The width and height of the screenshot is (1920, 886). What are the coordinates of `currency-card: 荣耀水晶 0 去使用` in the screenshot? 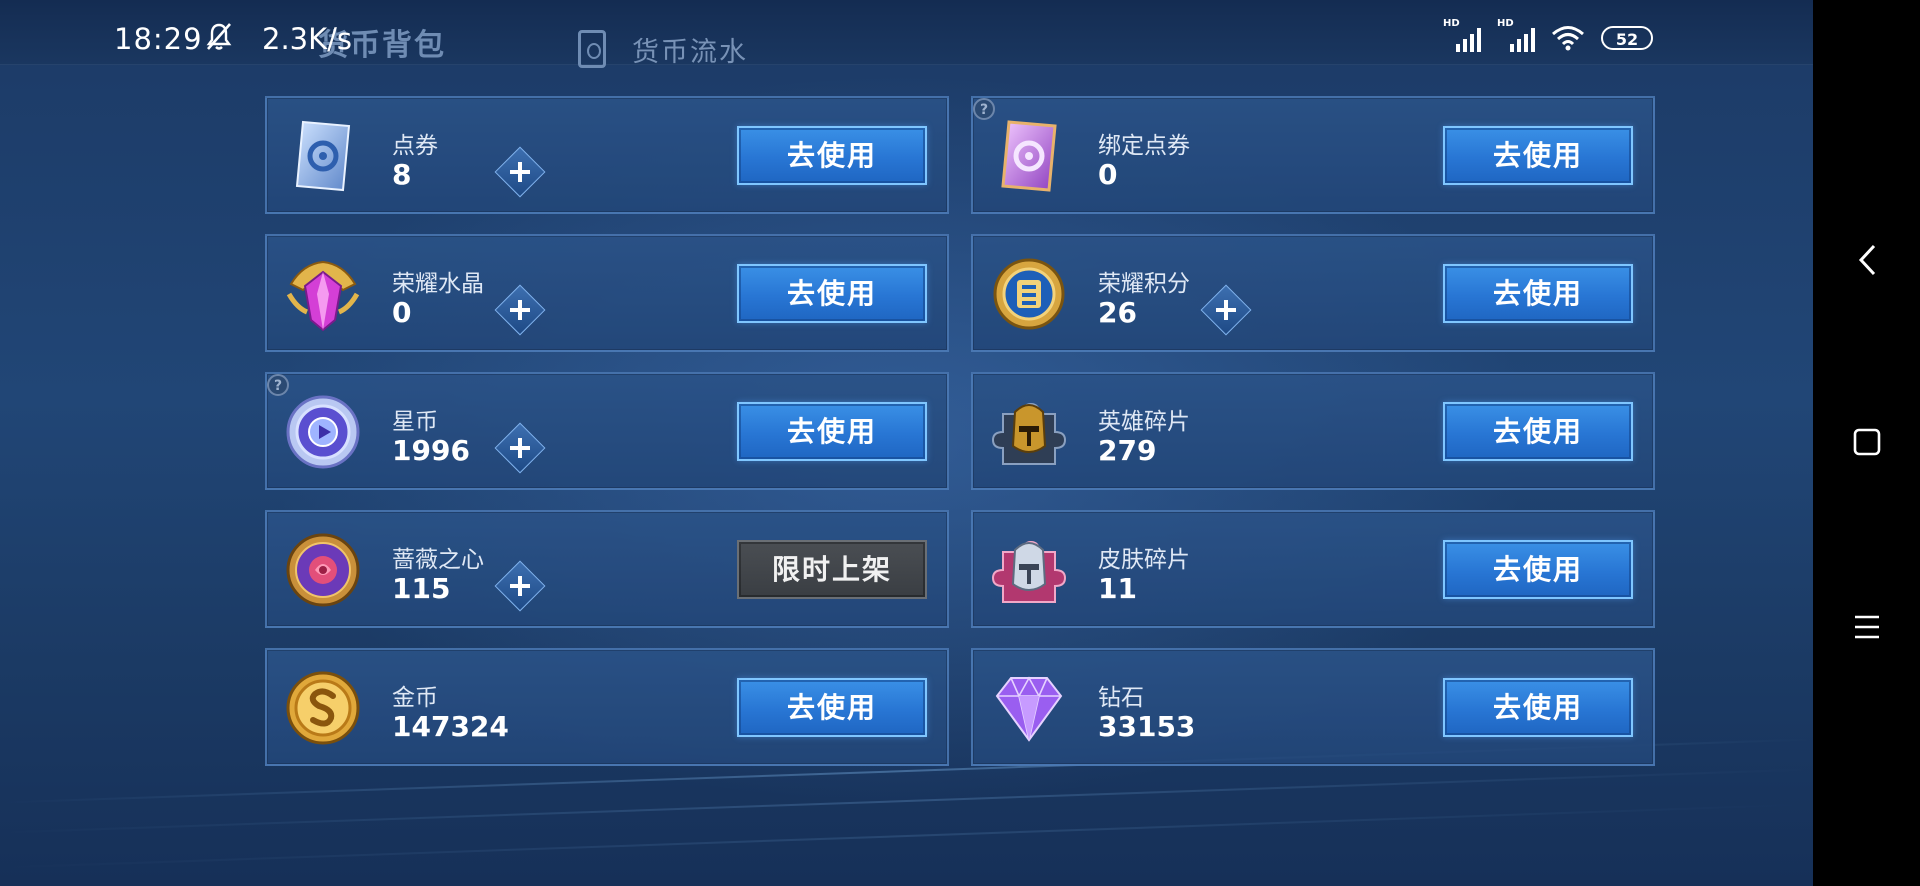 It's located at (607, 293).